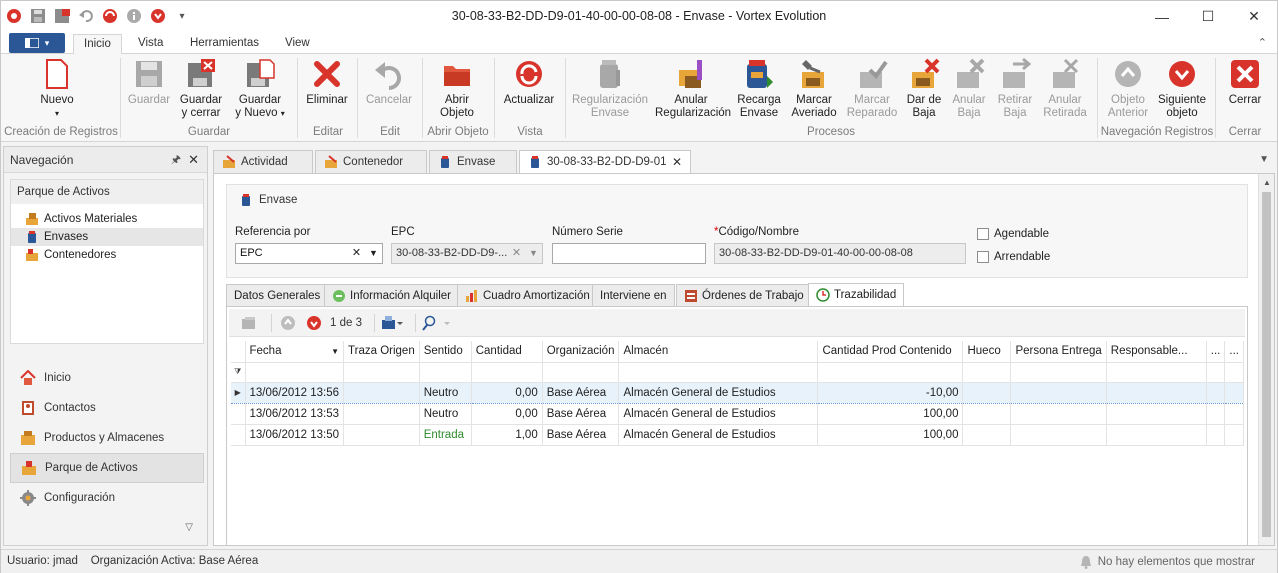 This screenshot has height=573, width=1278. What do you see at coordinates (581, 352) in the screenshot?
I see `column-header-organizacion: Organización` at bounding box center [581, 352].